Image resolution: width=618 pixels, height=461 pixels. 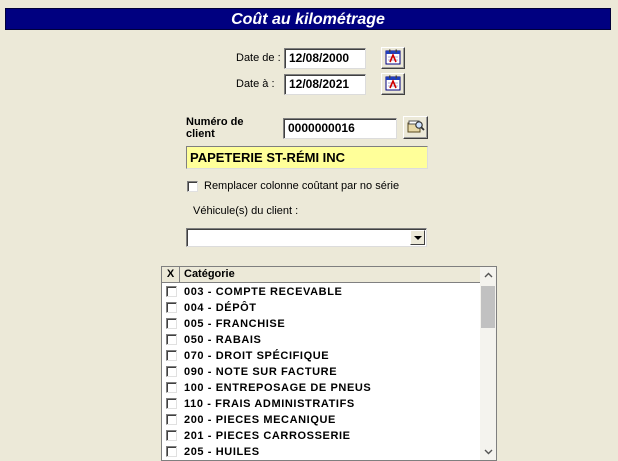 I want to click on replace-cost-column-checkbox, so click(x=192, y=186).